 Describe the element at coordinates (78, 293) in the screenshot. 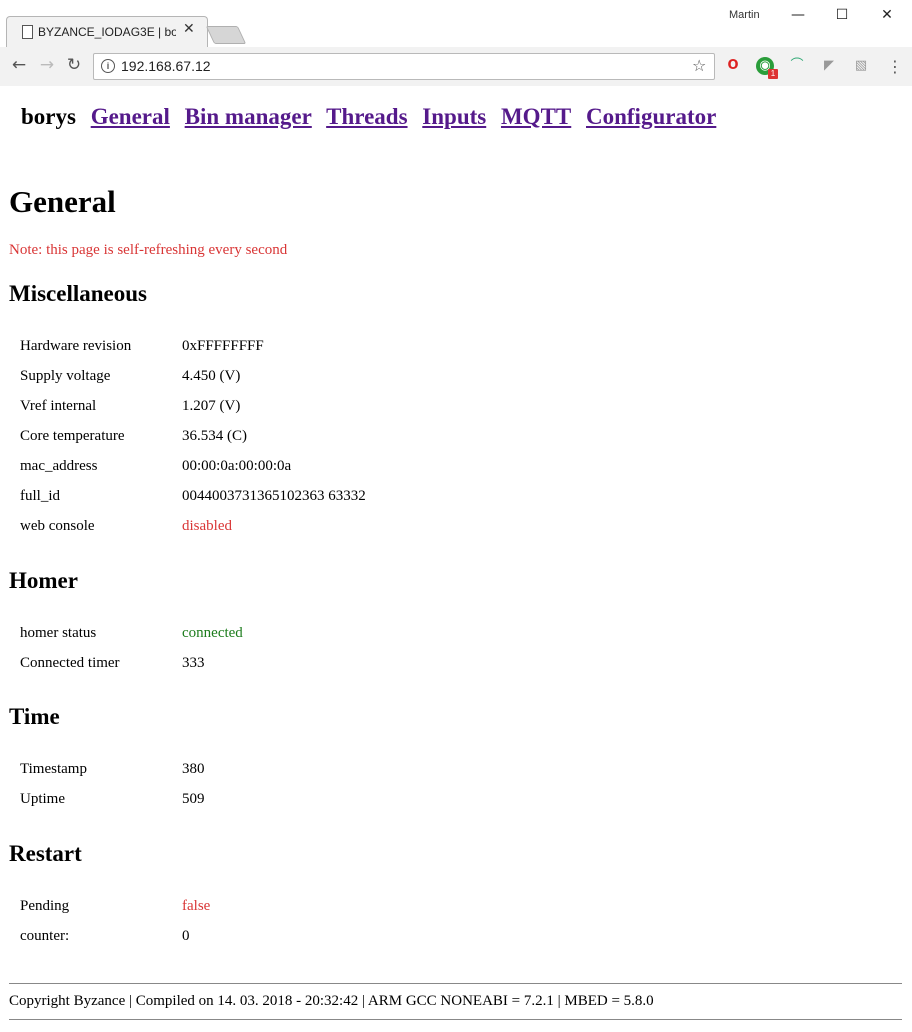

I see `section-title-misc: Miscellaneous` at that location.